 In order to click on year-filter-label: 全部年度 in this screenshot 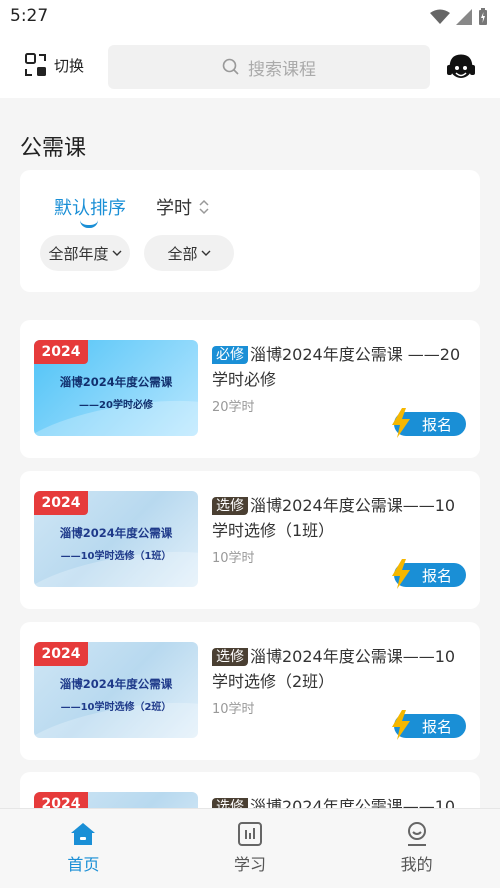, I will do `click(78, 253)`.